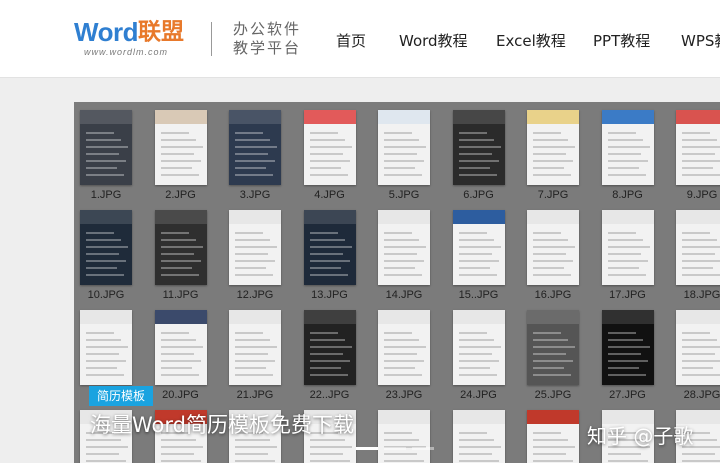 This screenshot has width=720, height=463. What do you see at coordinates (404, 195) in the screenshot?
I see `thumbnail-caption: 5.JPG` at bounding box center [404, 195].